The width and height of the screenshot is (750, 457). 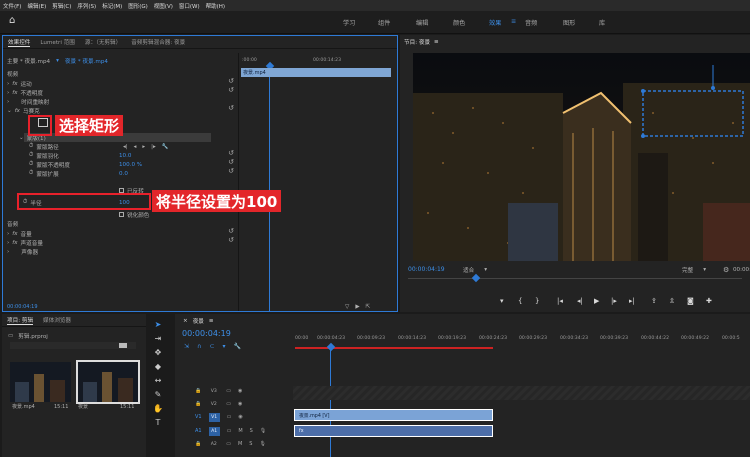 What do you see at coordinates (214, 417) in the screenshot?
I see `track-label-v1: V1` at bounding box center [214, 417].